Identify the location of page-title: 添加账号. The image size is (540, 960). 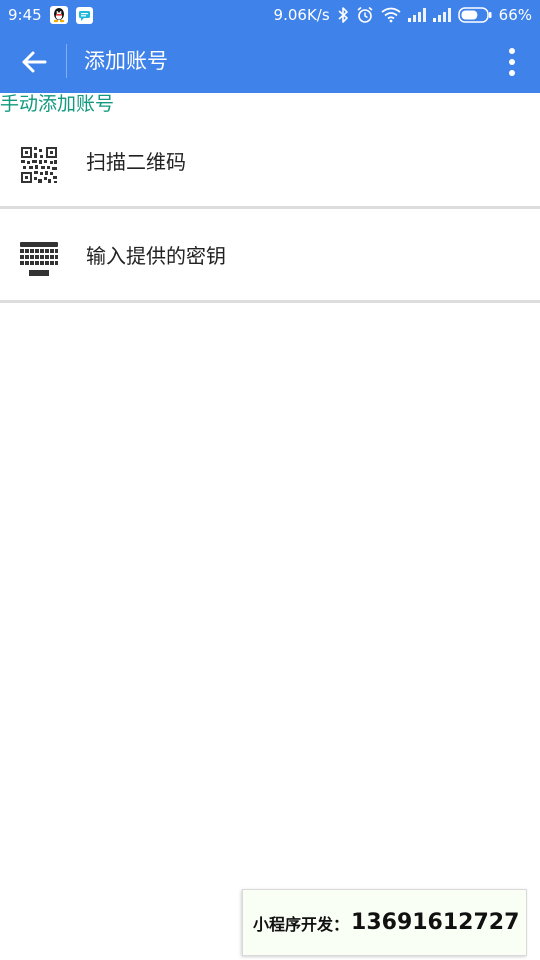
(126, 61).